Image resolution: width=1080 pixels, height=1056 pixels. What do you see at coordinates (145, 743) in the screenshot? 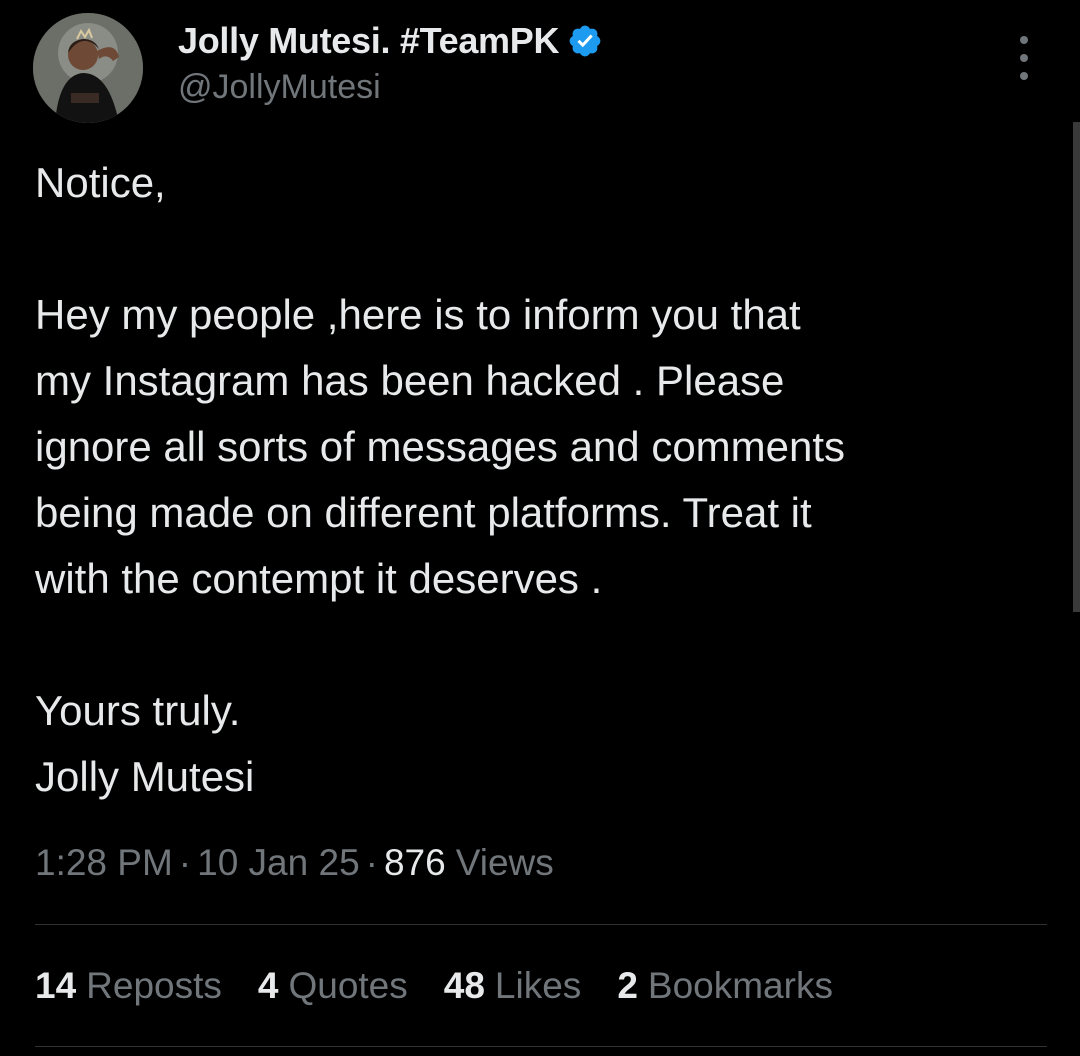
I see `tweet-paragraph: Yours truly. Jolly Mutesi` at bounding box center [145, 743].